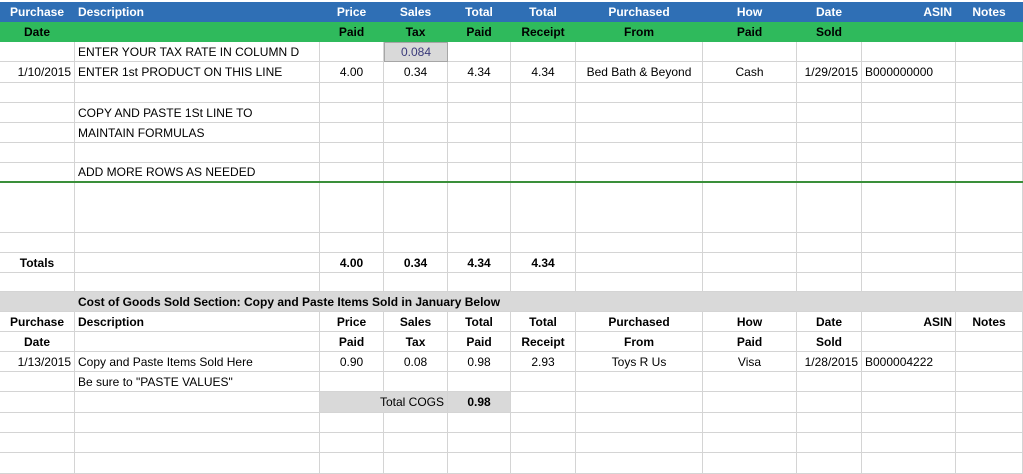 This screenshot has width=1023, height=474. Describe the element at coordinates (384, 402) in the screenshot. I see `total-cogs-label: Total COGS` at that location.